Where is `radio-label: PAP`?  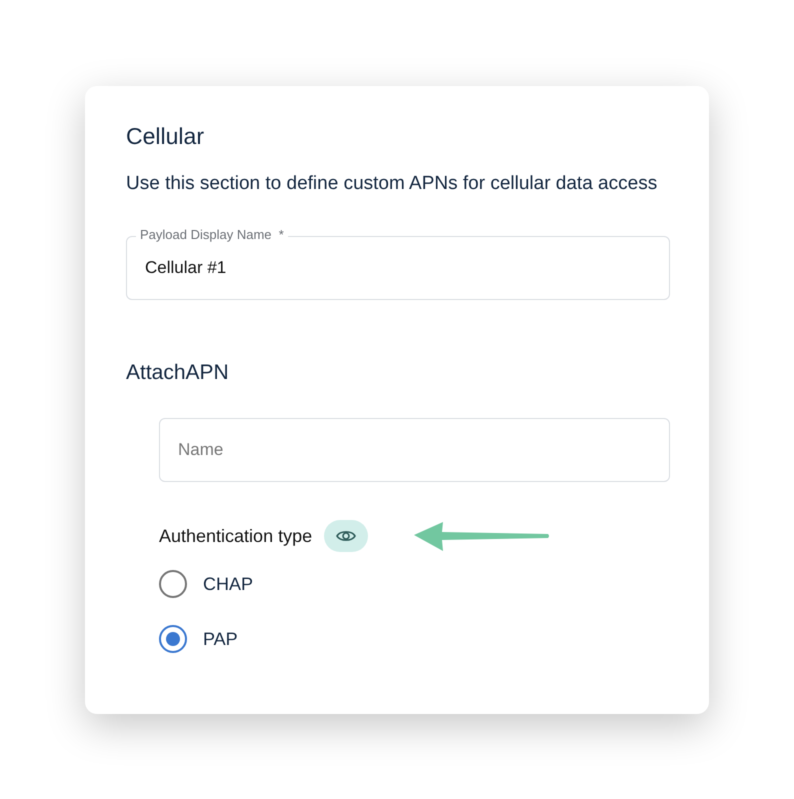
radio-label: PAP is located at coordinates (220, 639).